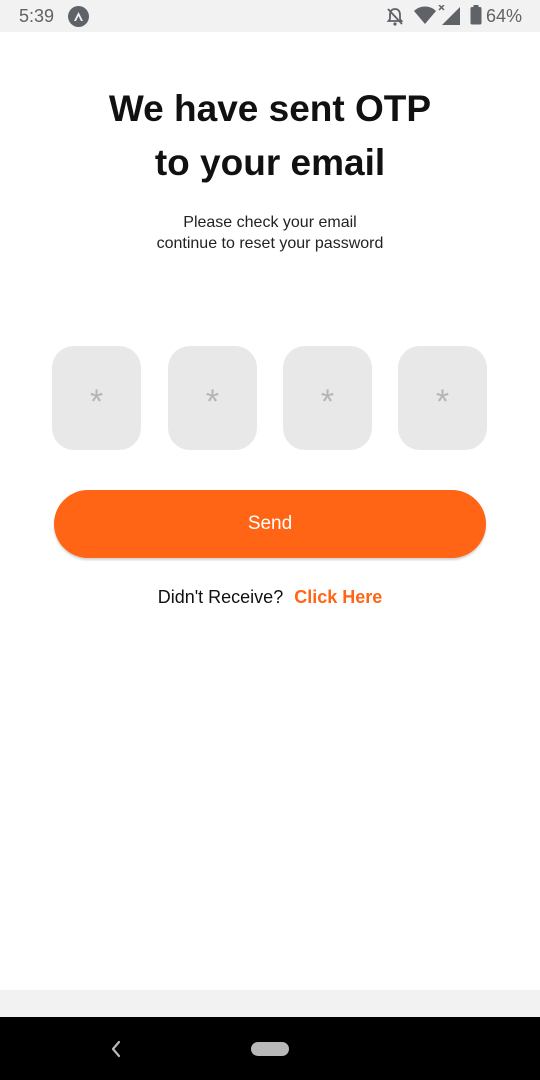 The height and width of the screenshot is (1080, 540). Describe the element at coordinates (425, 15) in the screenshot. I see `wifi-icon` at that location.